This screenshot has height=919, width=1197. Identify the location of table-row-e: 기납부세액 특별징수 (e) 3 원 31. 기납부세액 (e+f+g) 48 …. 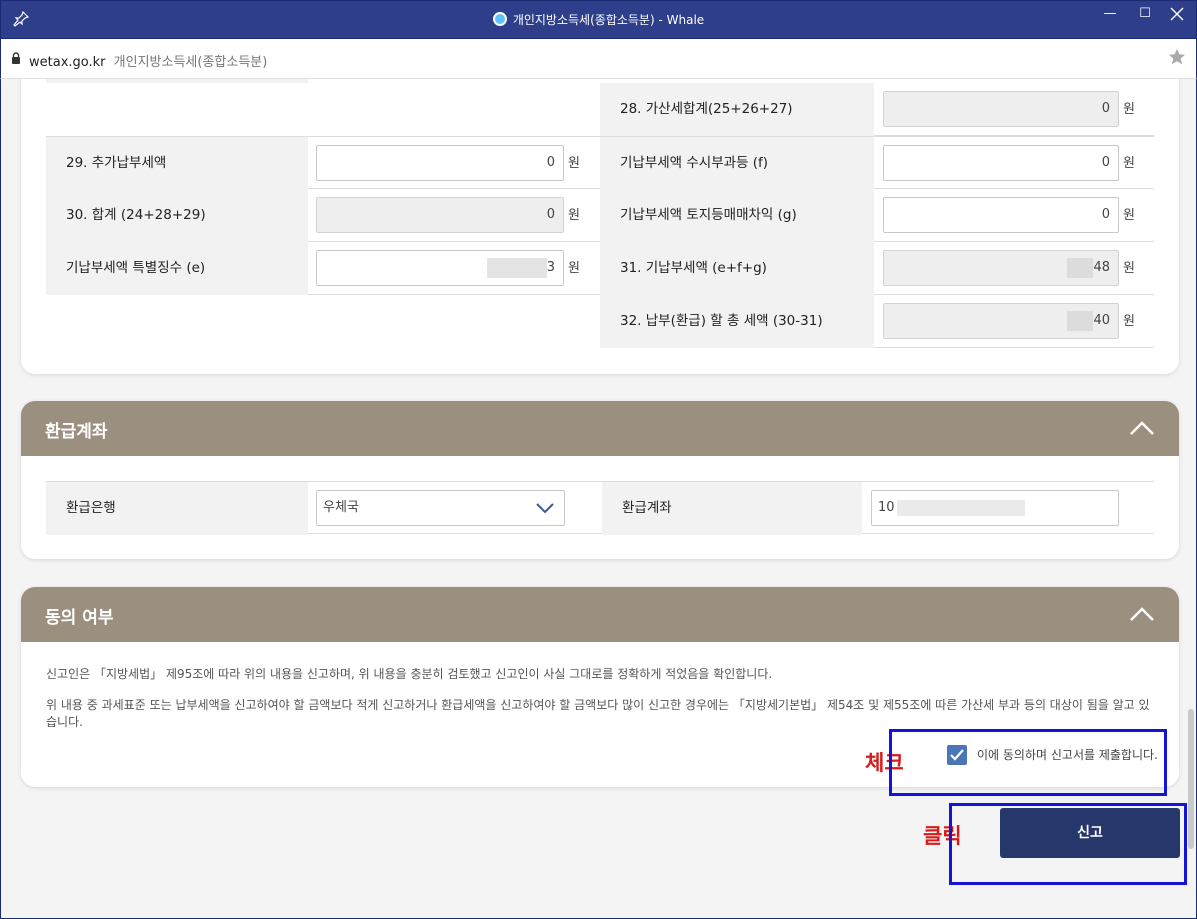
(600, 268).